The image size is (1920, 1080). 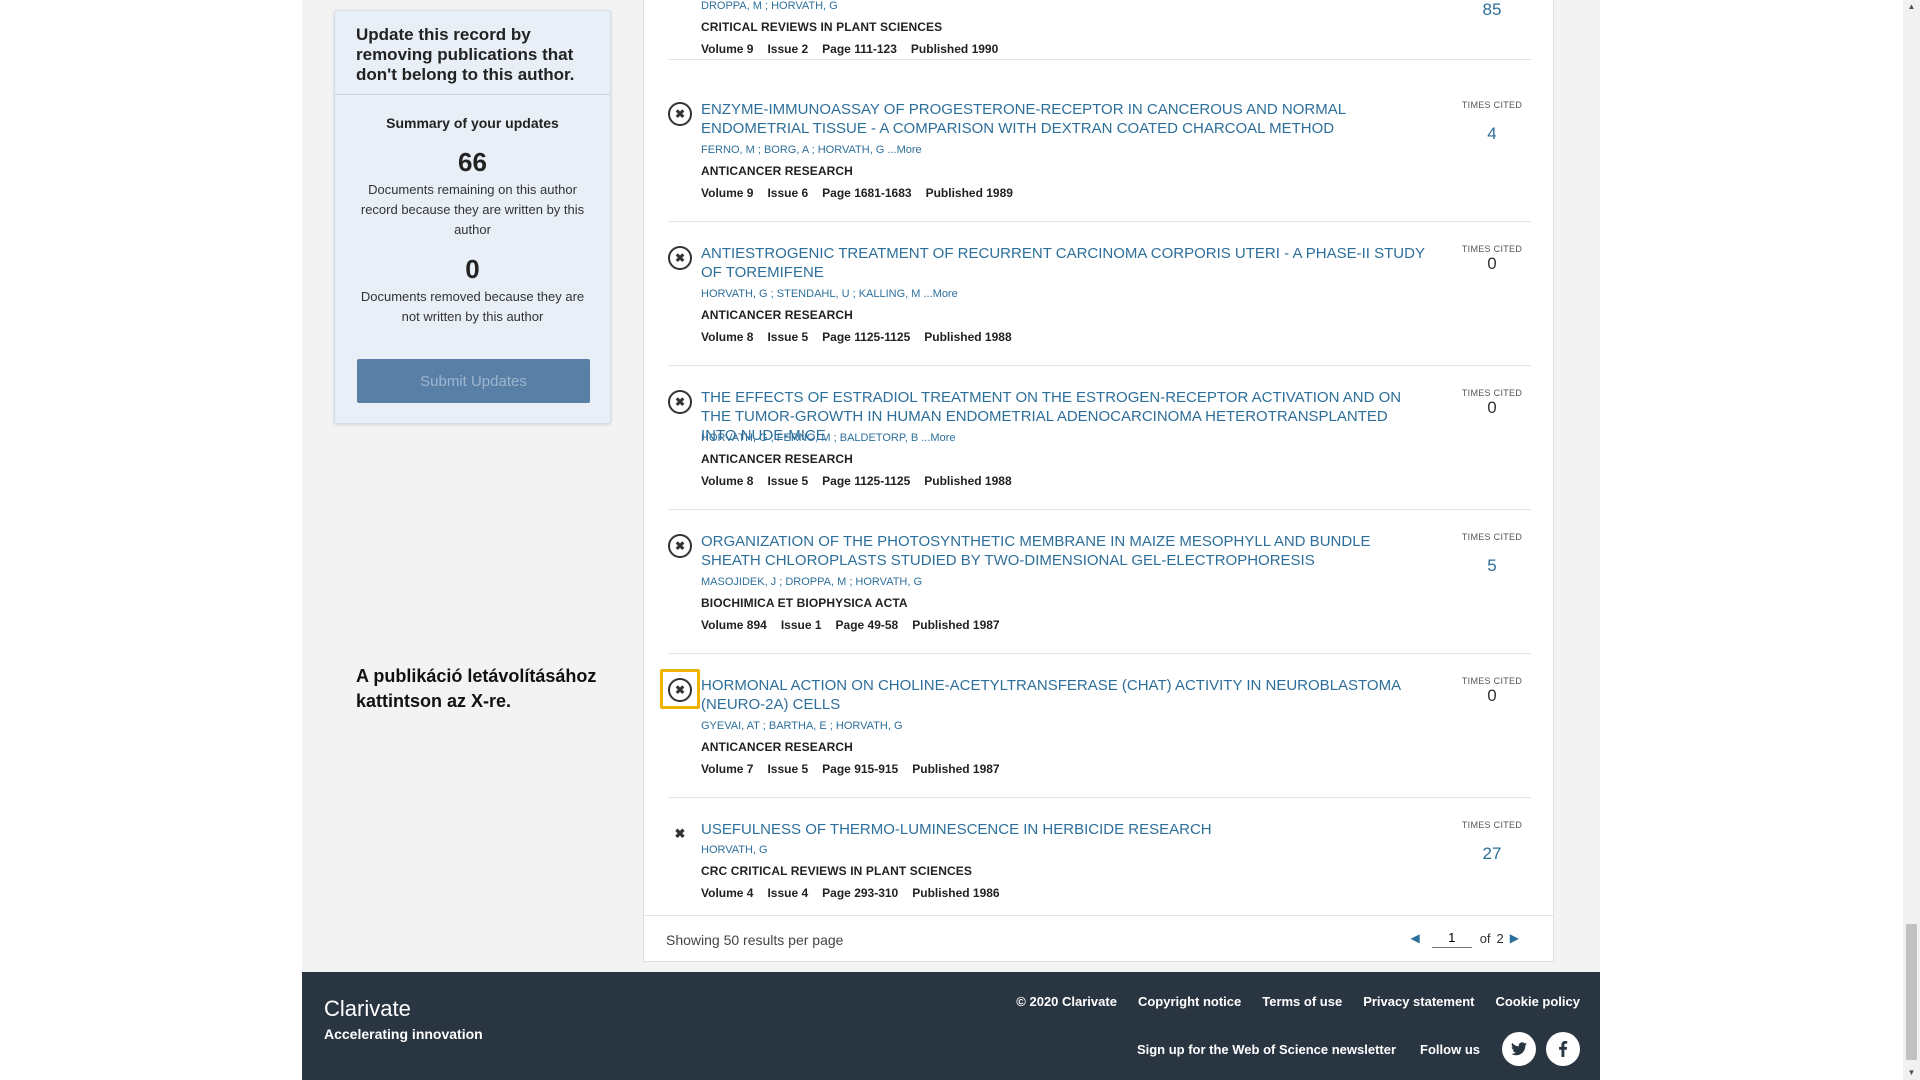 I want to click on publication-page: Page 49-58, so click(x=867, y=625).